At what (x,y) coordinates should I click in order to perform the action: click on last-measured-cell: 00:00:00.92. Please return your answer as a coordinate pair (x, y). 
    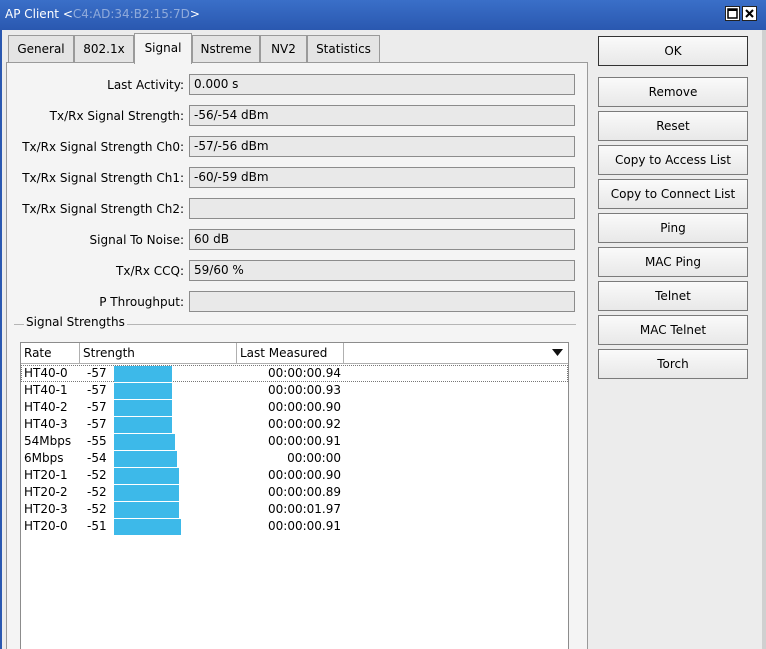
    Looking at the image, I should click on (304, 424).